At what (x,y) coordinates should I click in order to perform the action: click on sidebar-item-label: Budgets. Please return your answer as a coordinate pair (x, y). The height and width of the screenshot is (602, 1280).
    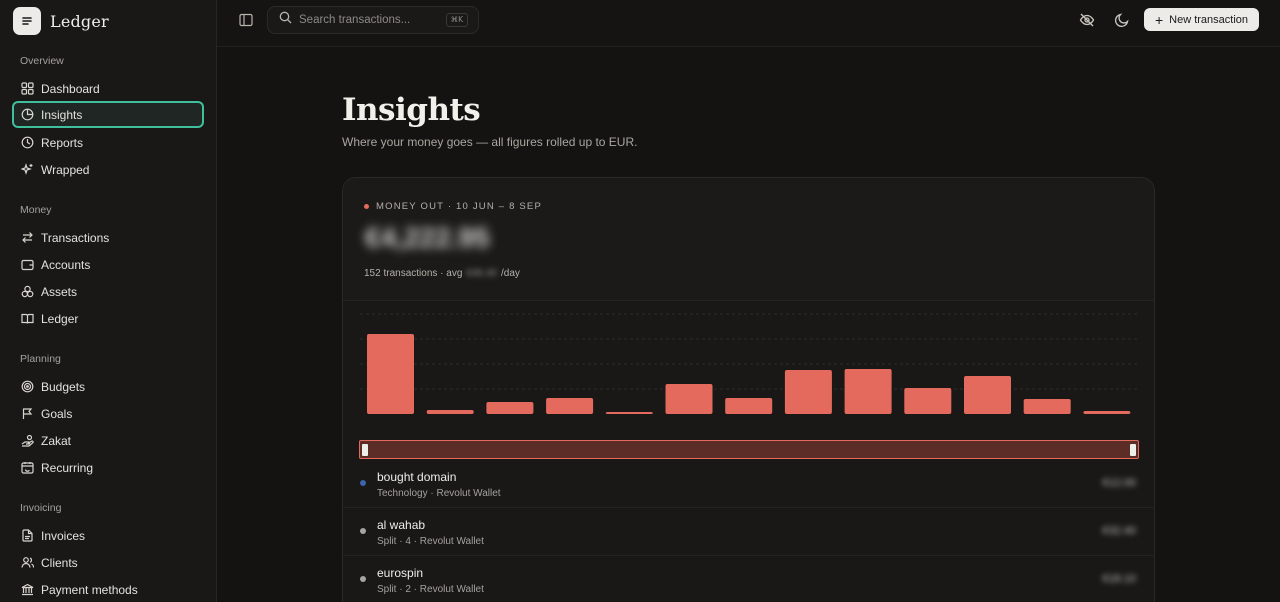
    Looking at the image, I should click on (63, 386).